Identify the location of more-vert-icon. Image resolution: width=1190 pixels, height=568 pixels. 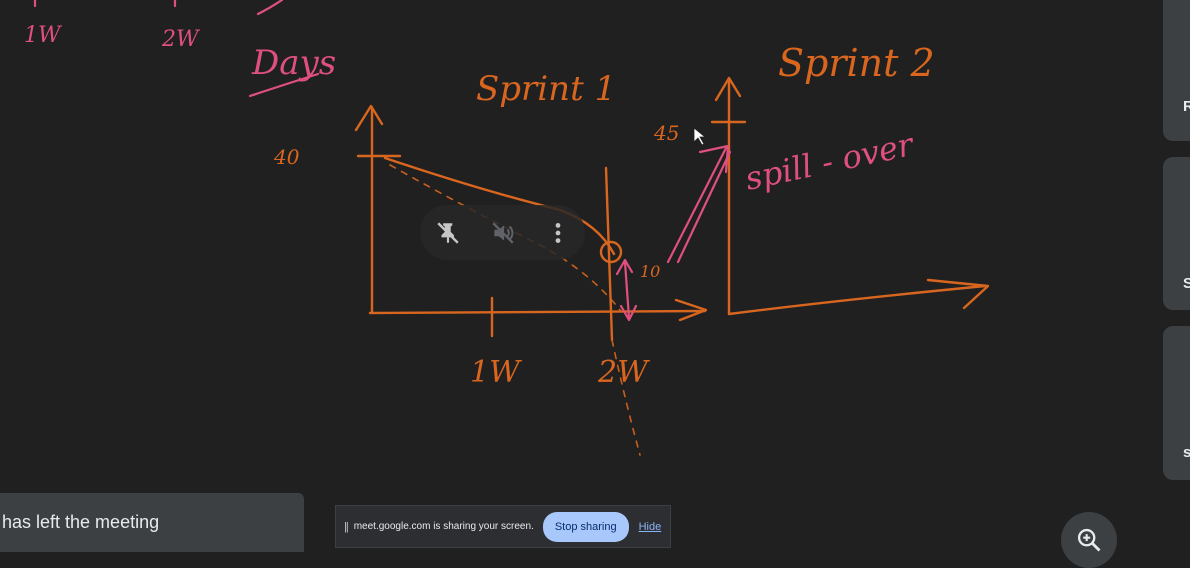
(557, 232).